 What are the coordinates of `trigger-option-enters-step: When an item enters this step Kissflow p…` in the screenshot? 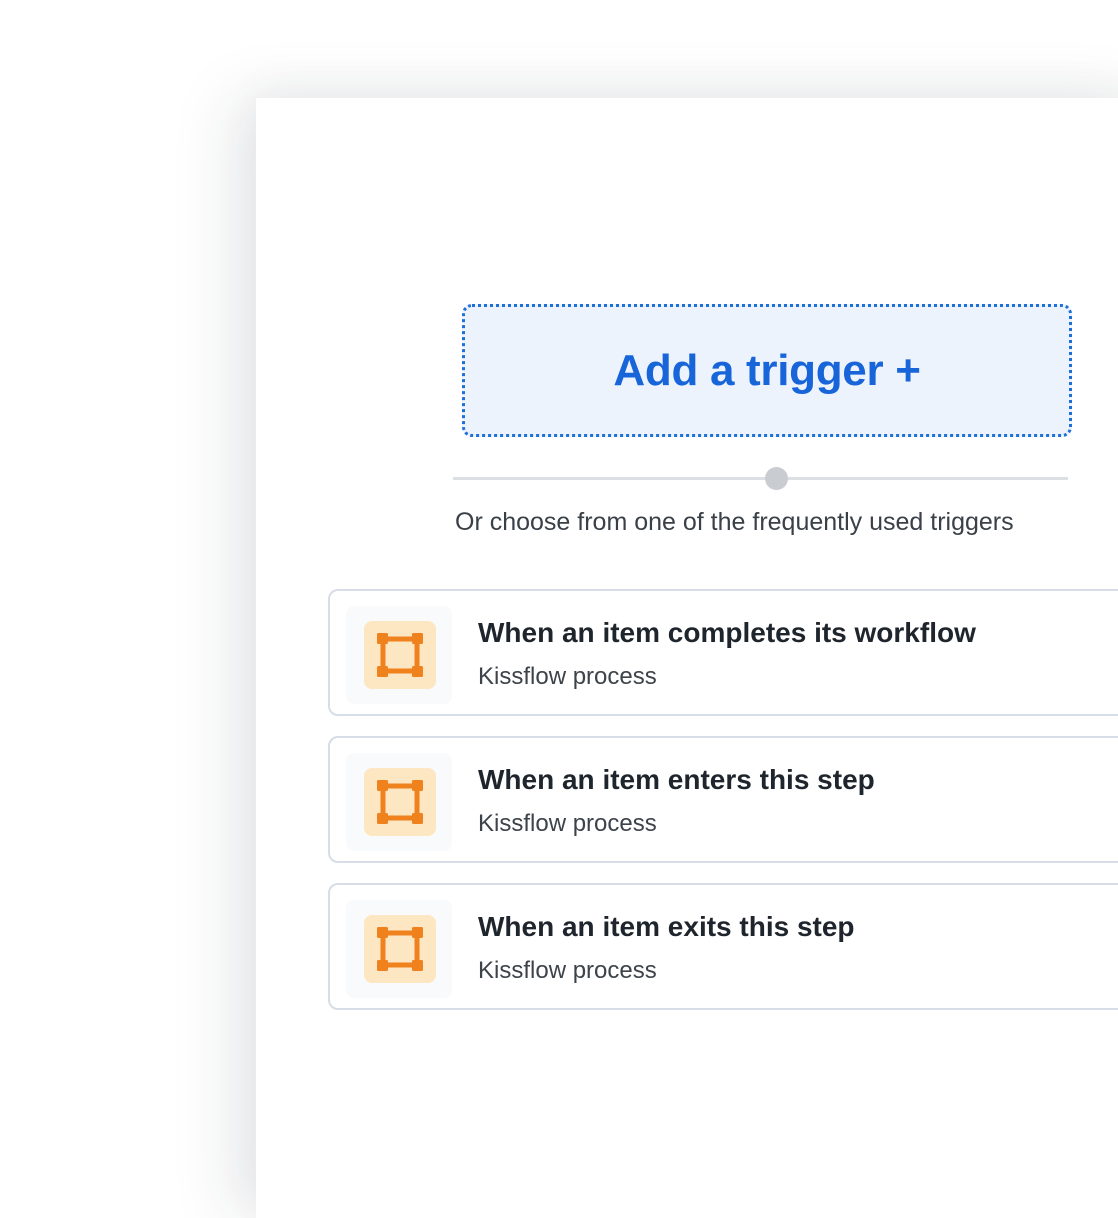 It's located at (723, 799).